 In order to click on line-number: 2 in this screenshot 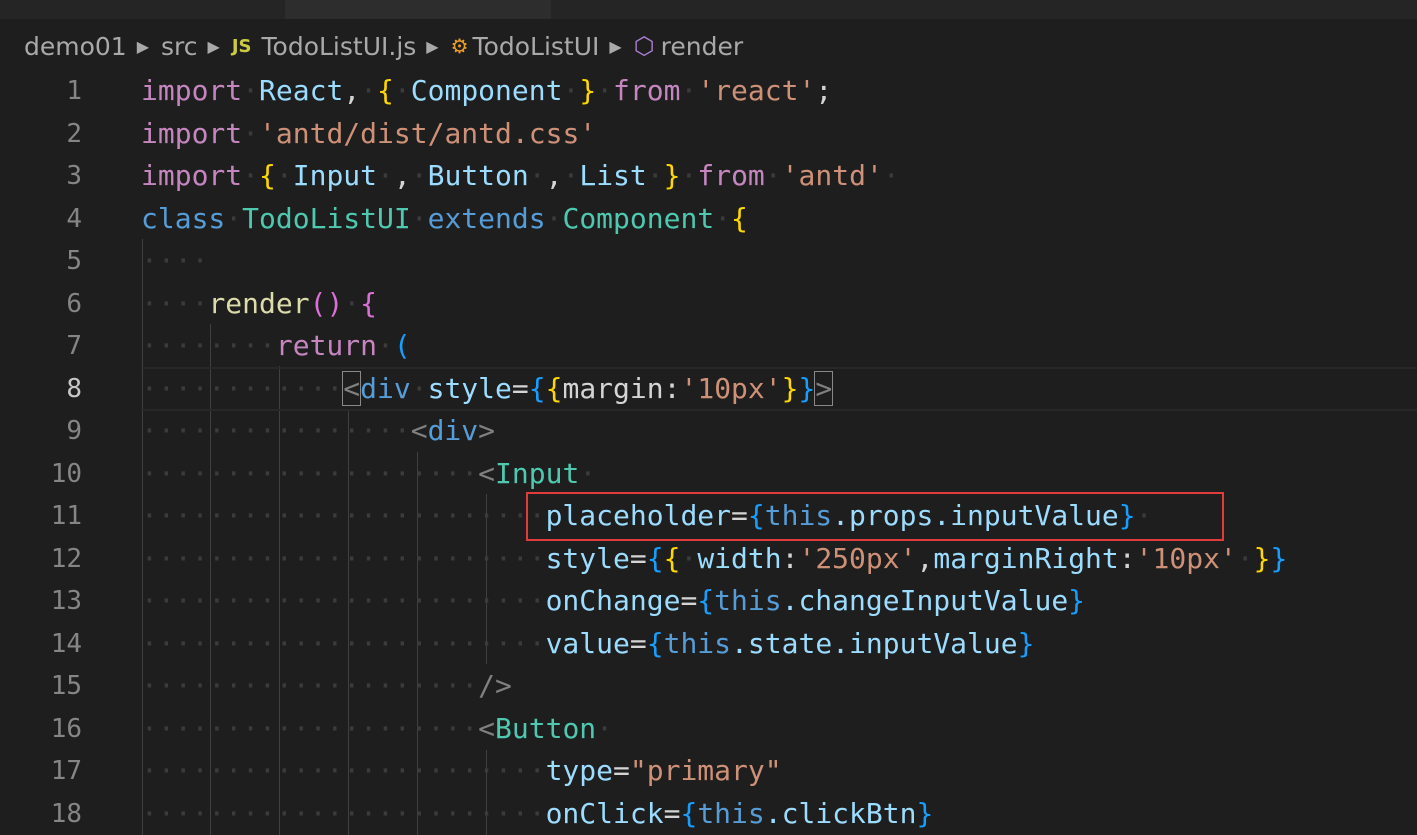, I will do `click(74, 133)`.